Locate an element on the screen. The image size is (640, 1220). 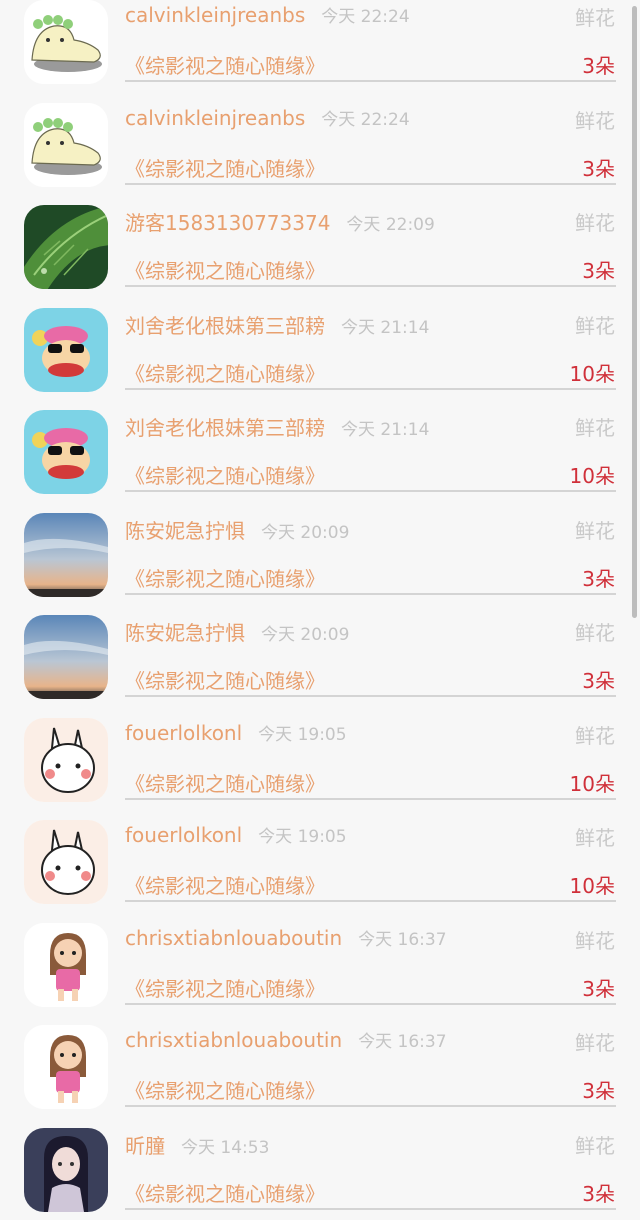
gift-record-row: fouerlolkonl 今天 19:05 鲜花《综影视之随心随缘》 10朵 is located at coordinates (320, 759).